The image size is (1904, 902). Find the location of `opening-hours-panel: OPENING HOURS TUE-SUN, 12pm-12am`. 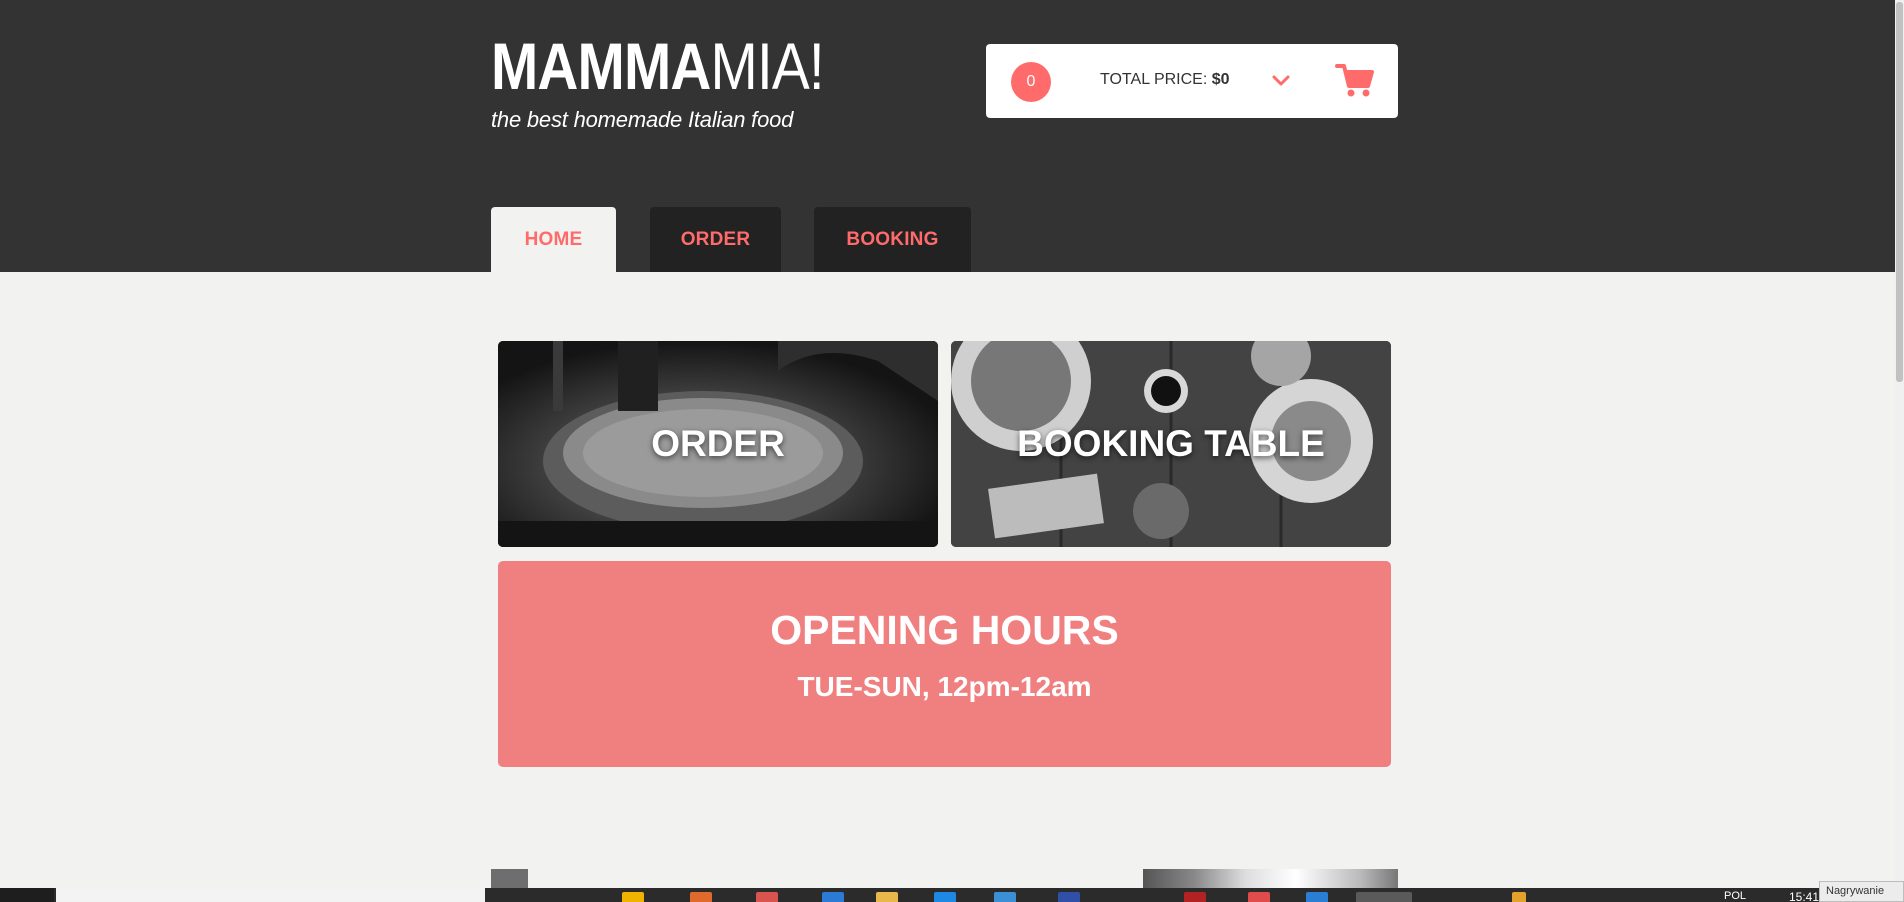

opening-hours-panel: OPENING HOURS TUE-SUN, 12pm-12am is located at coordinates (944, 664).